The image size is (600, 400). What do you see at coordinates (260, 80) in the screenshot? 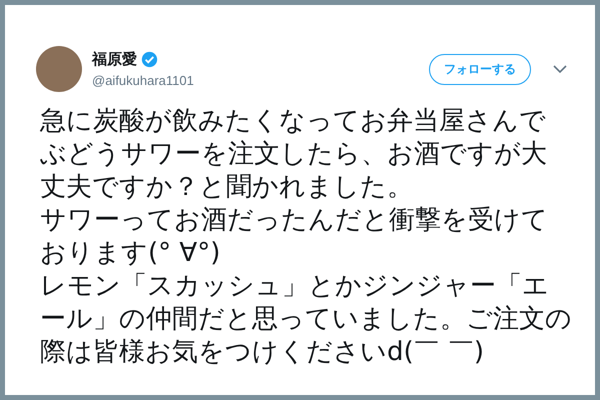
I see `author-handle: @aifukuhara1101` at bounding box center [260, 80].